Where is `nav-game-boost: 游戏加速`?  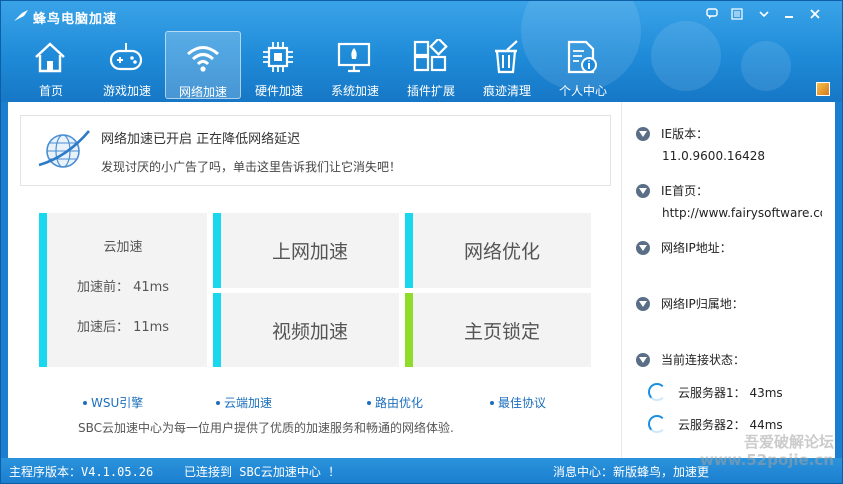 nav-game-boost: 游戏加速 is located at coordinates (127, 65).